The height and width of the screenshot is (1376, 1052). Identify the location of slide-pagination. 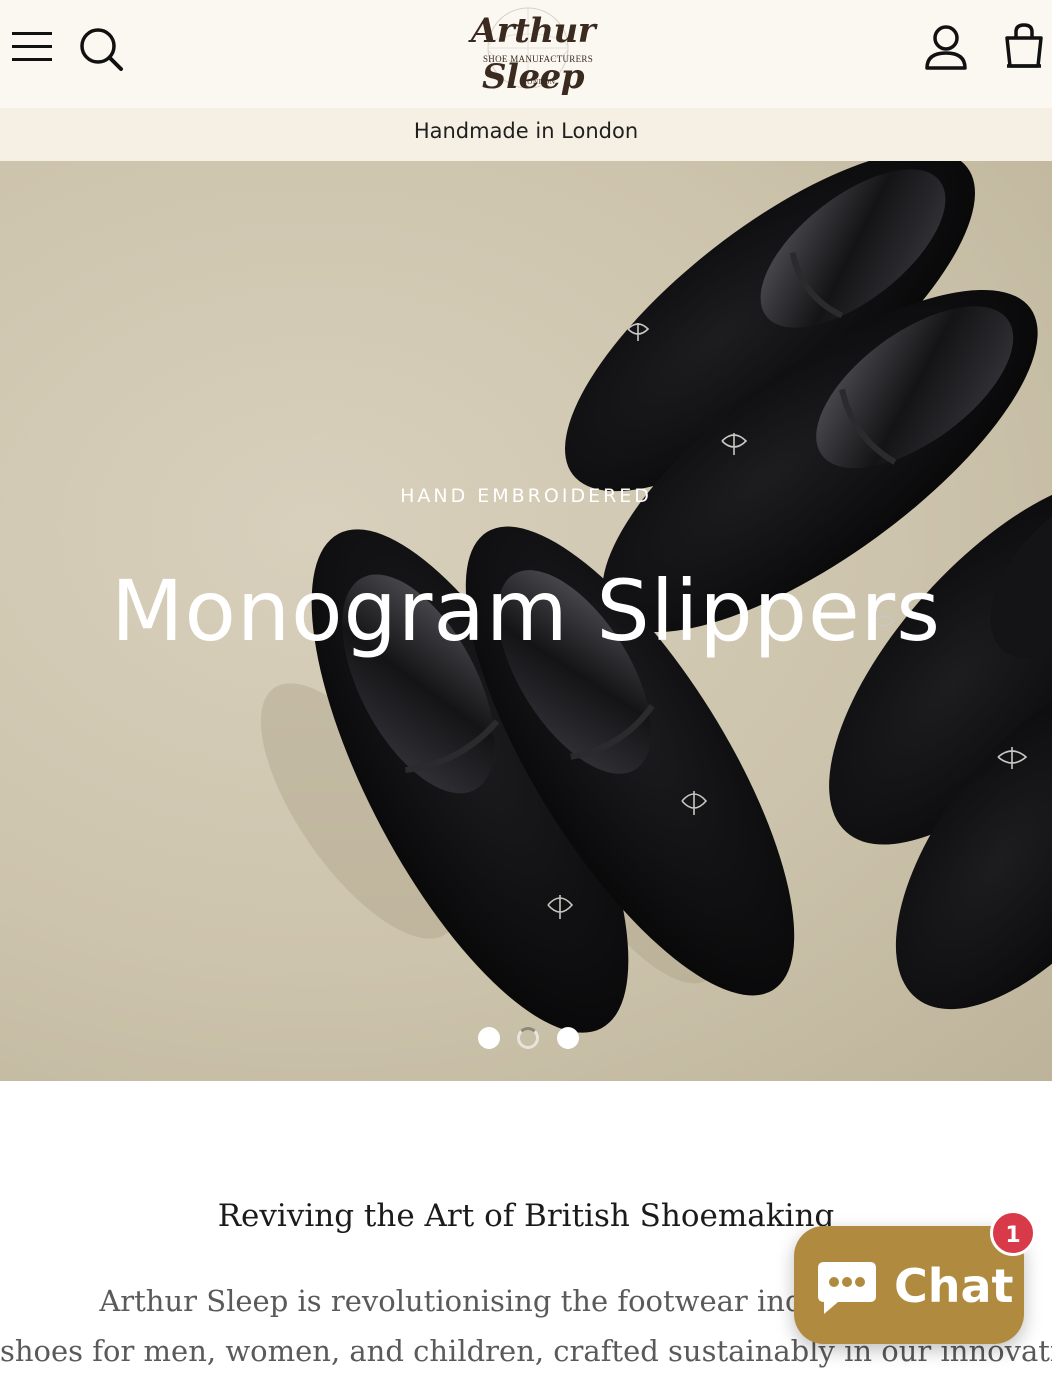
(531, 1040).